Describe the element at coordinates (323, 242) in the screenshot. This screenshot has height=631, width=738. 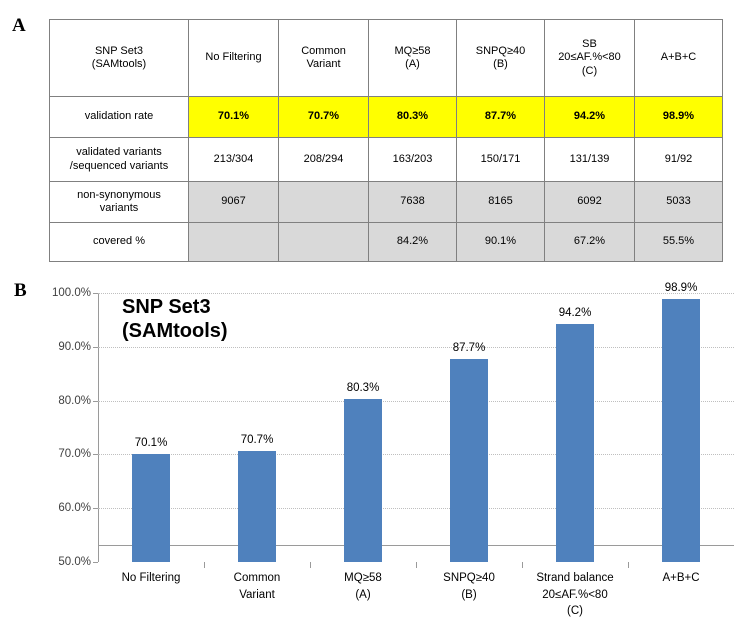
I see `cell-covered-common-variant` at that location.